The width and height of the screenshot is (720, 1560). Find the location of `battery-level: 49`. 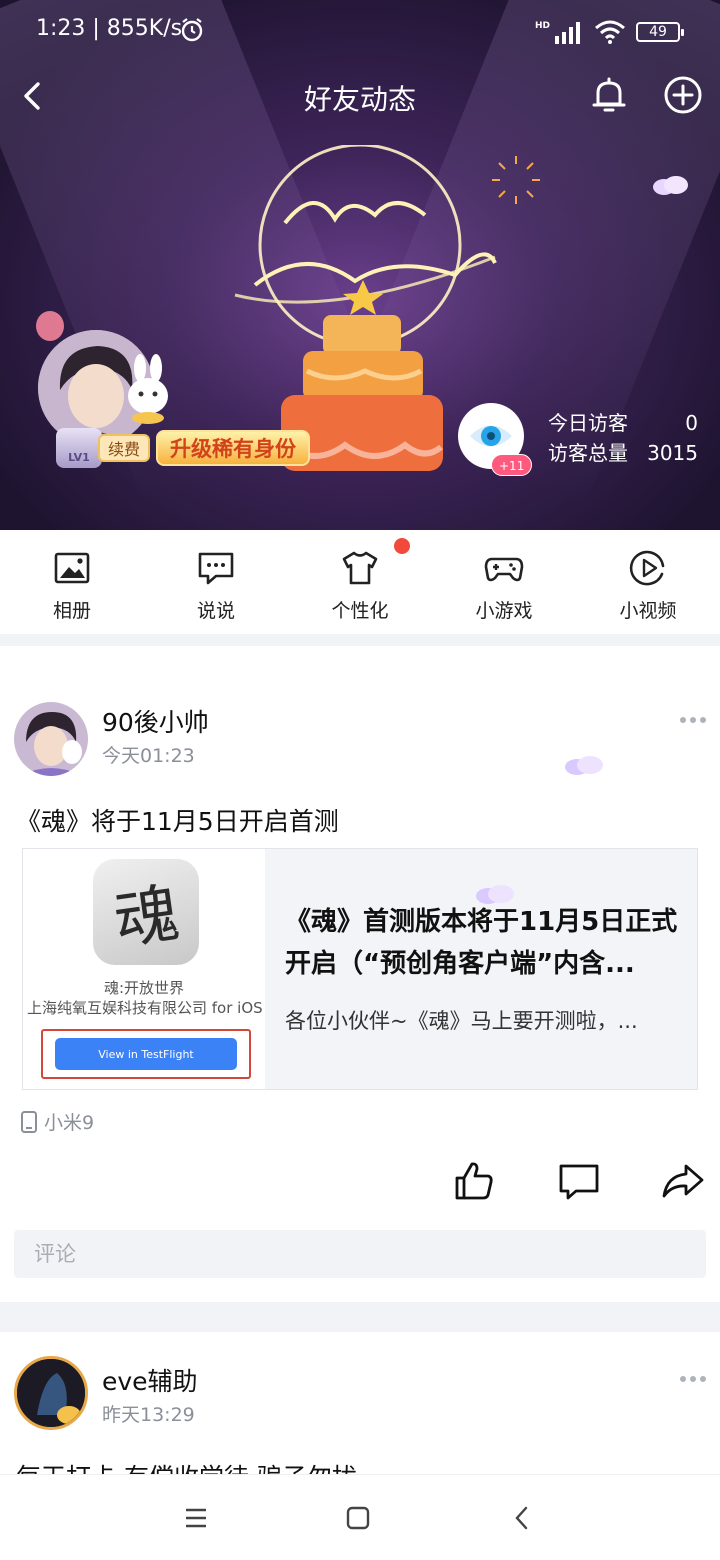

battery-level: 49 is located at coordinates (658, 32).